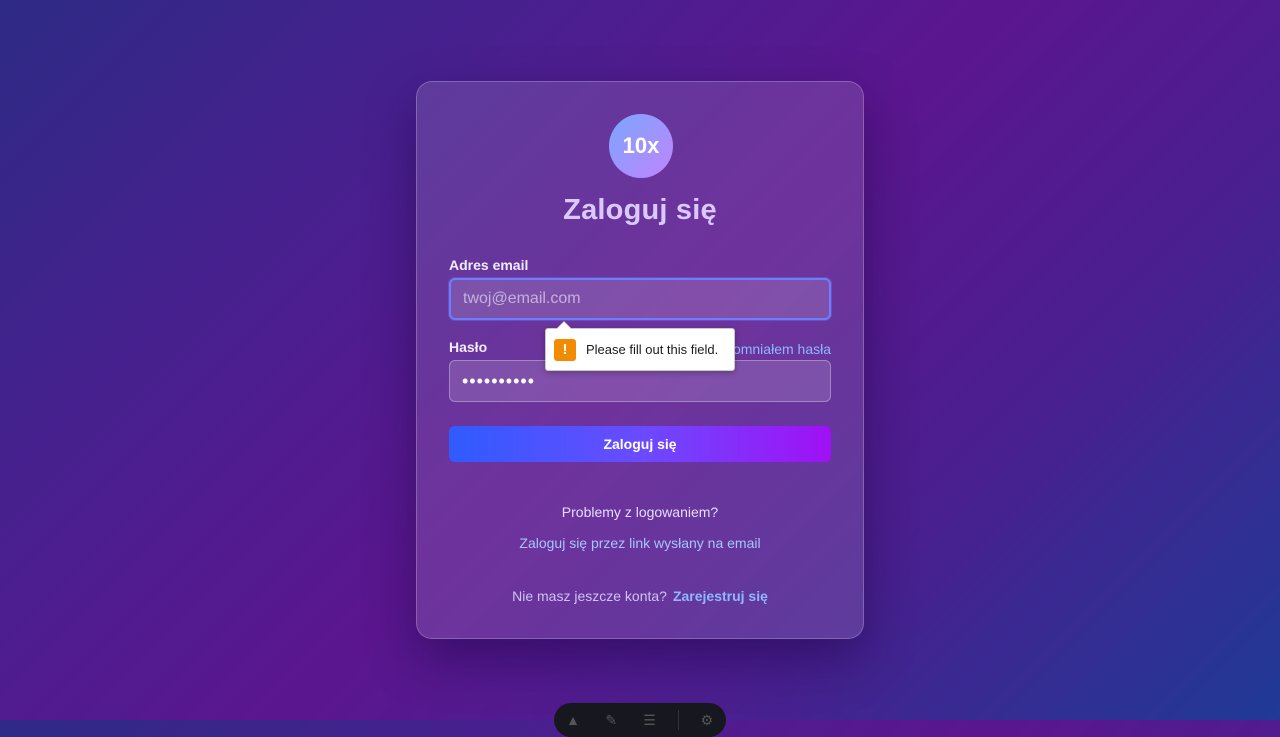 The height and width of the screenshot is (737, 1280). What do you see at coordinates (640, 210) in the screenshot?
I see `page-title: Zaloguj się` at bounding box center [640, 210].